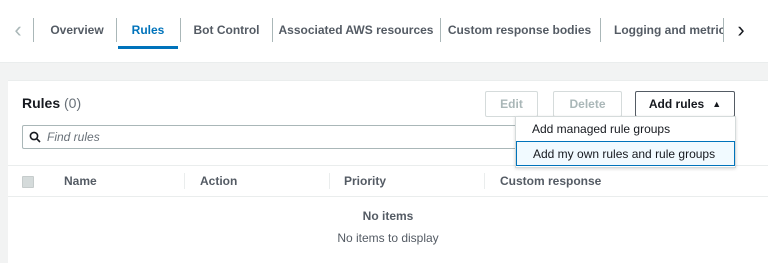 The width and height of the screenshot is (768, 263). I want to click on select-all-checkbox, so click(28, 182).